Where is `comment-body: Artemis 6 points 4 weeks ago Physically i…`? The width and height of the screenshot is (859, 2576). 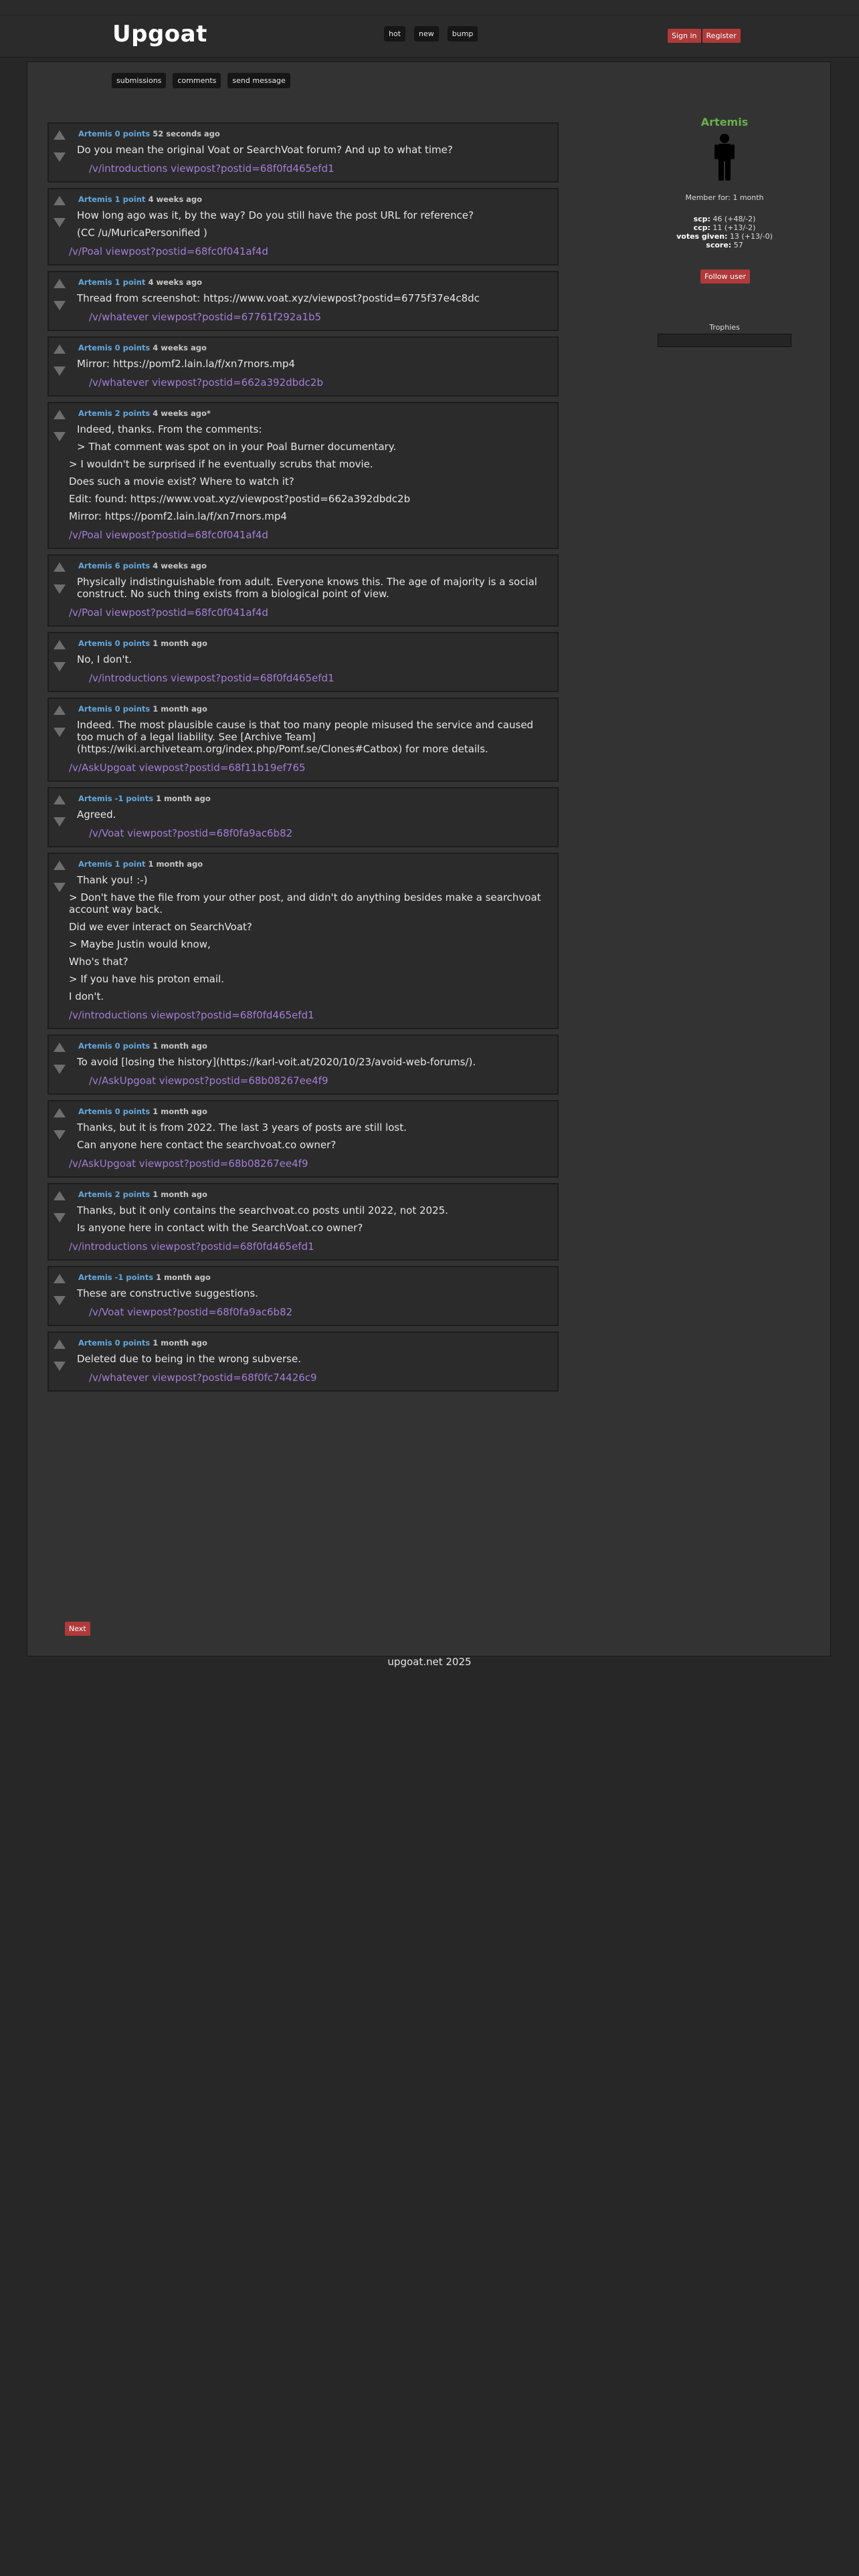
comment-body: Artemis 6 points 4 weeks ago Physically i… is located at coordinates (303, 591).